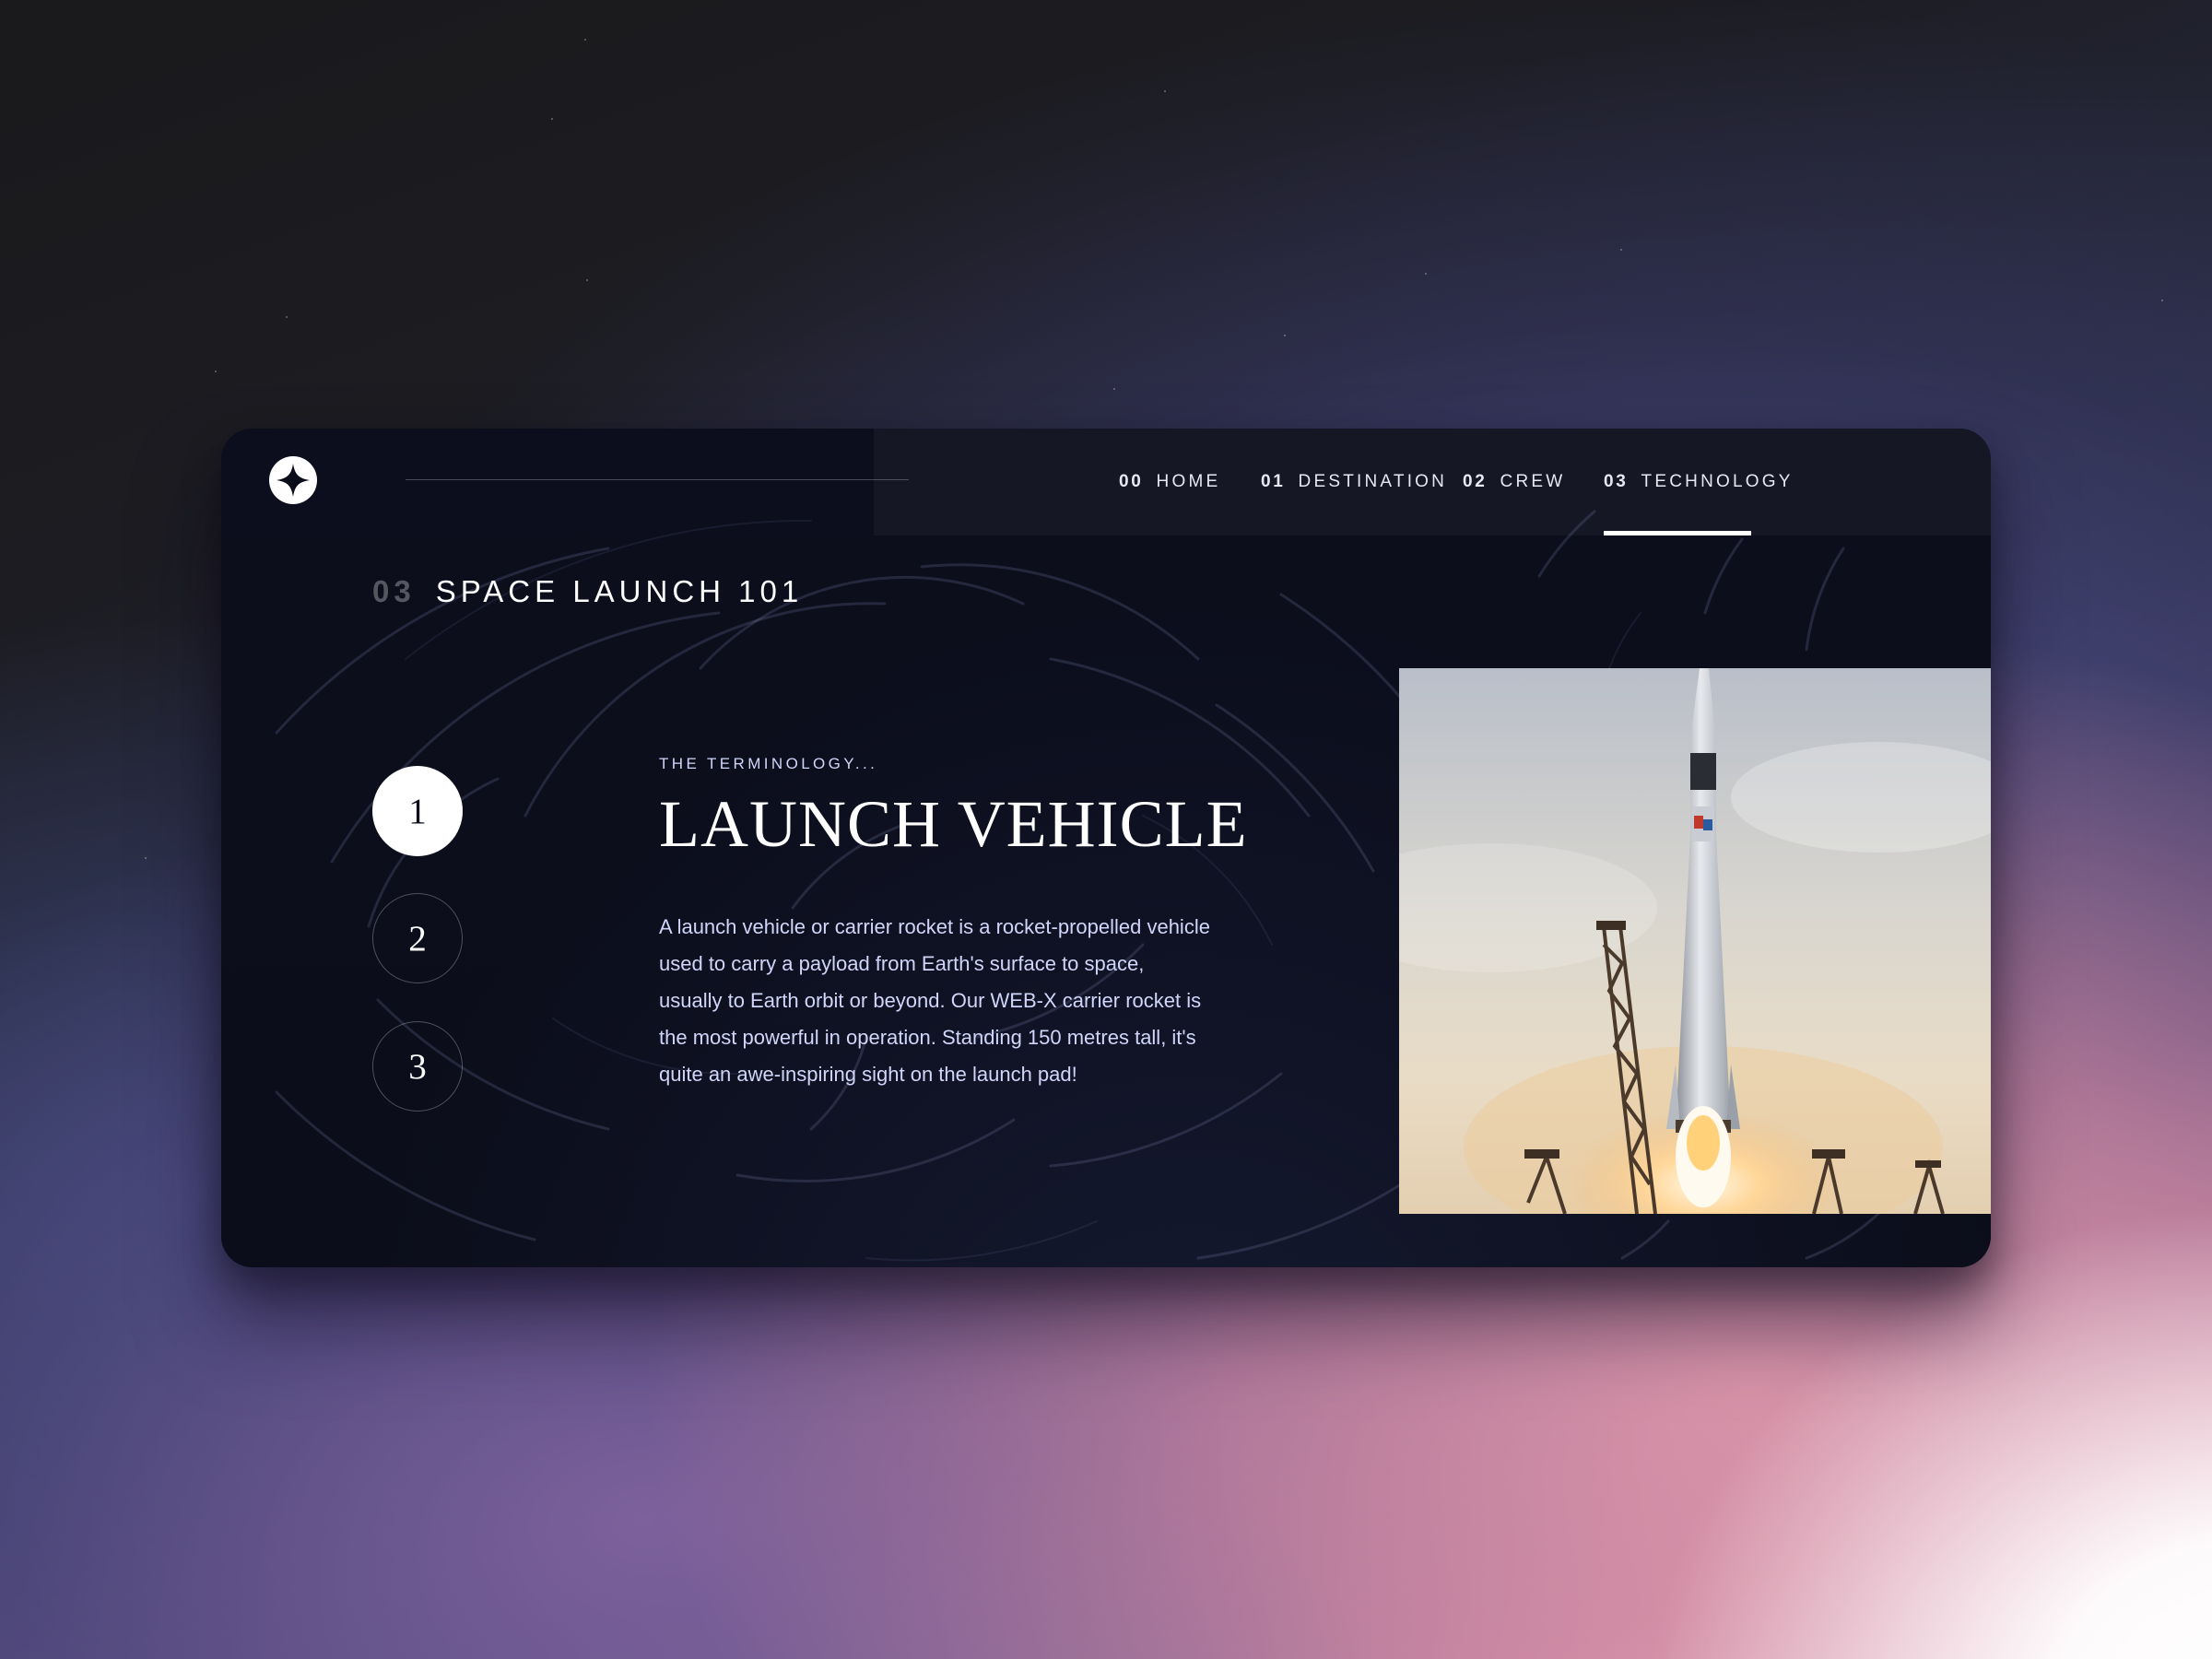 Image resolution: width=2212 pixels, height=1659 pixels. Describe the element at coordinates (1475, 481) in the screenshot. I see `nav-item-number: 02` at that location.